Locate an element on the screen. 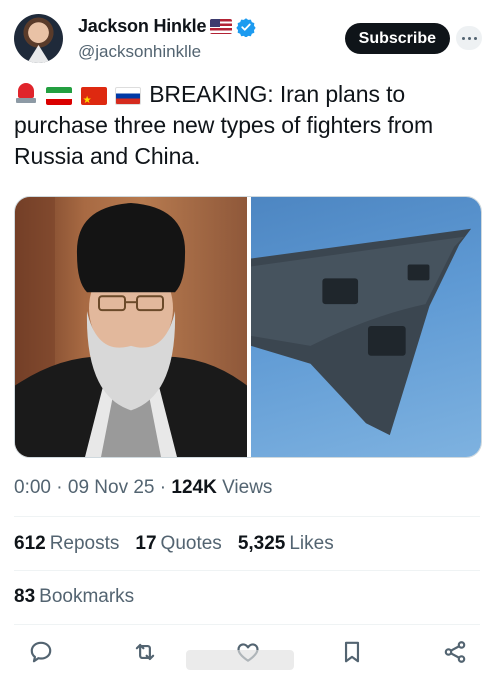  tweet-date: 09 Nov 25 is located at coordinates (111, 487).